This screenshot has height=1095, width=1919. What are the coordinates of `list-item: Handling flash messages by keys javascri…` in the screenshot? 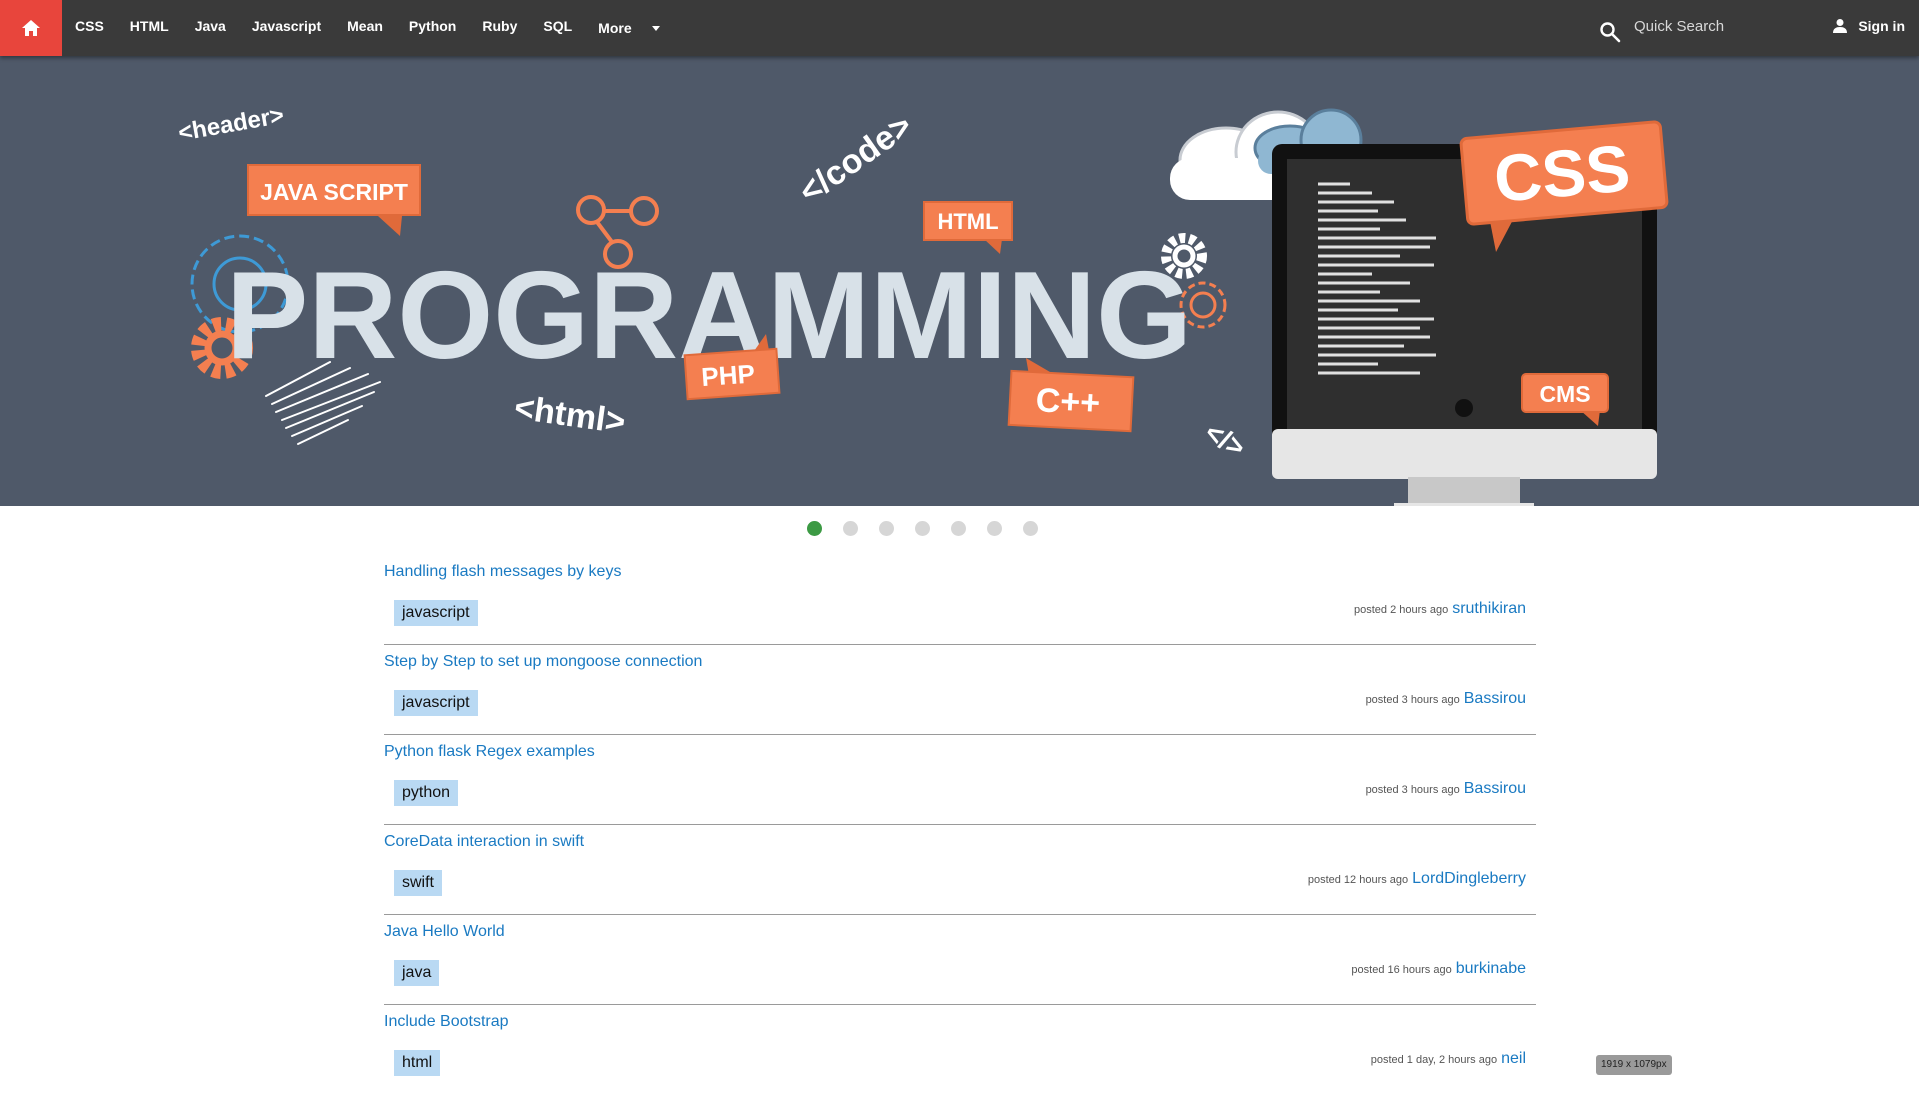 It's located at (960, 600).